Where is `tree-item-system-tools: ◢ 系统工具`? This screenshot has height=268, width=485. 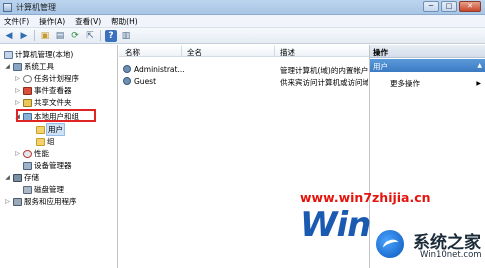
tree-item-system-tools: ◢ 系统工具 is located at coordinates (29, 66).